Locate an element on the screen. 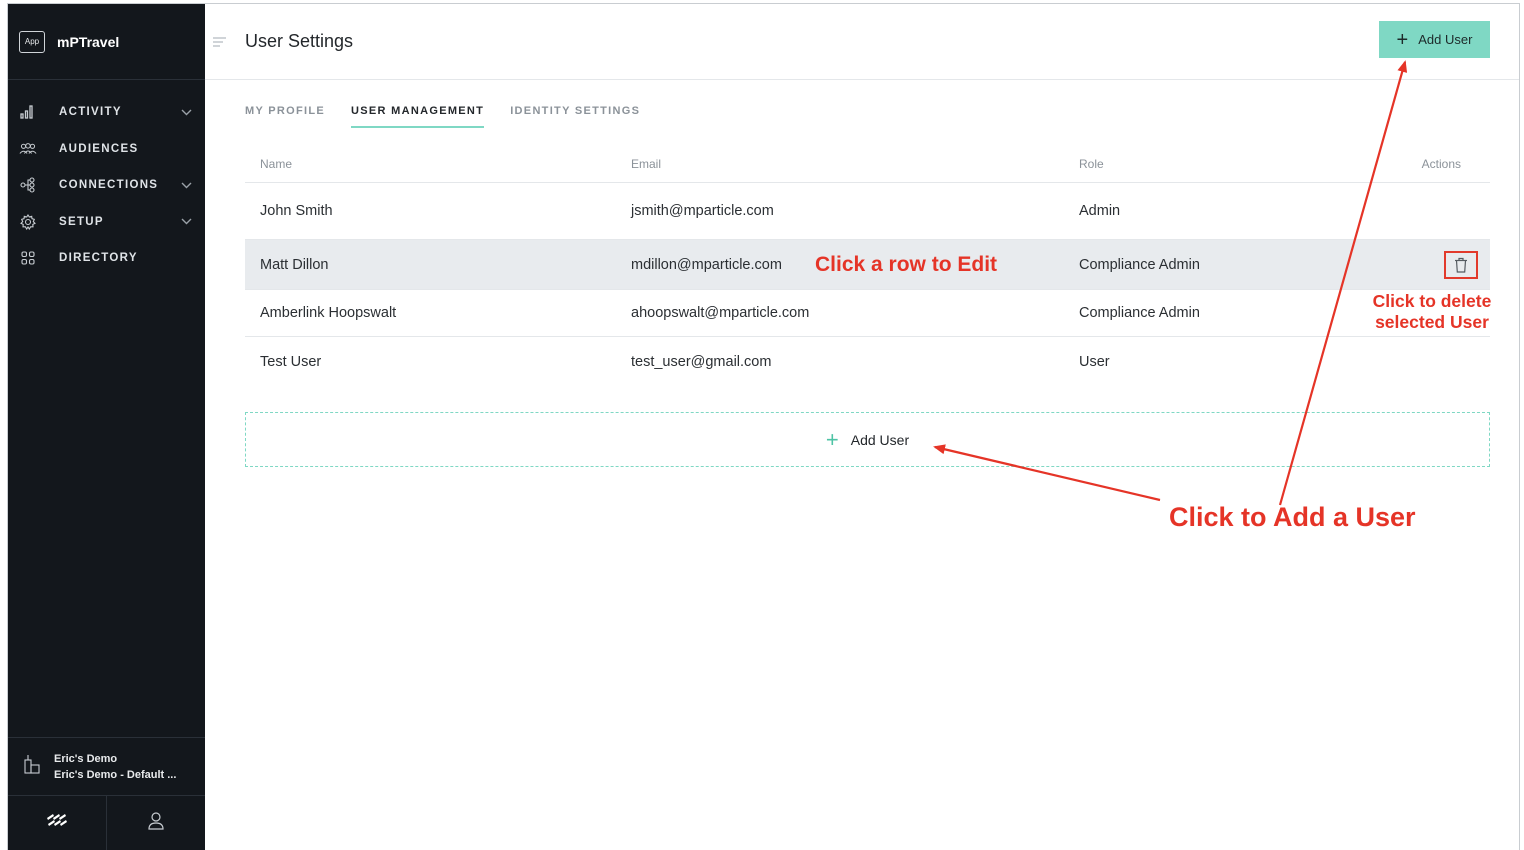 This screenshot has height=850, width=1524. sidebar-item-connections: CONNECTIONS is located at coordinates (106, 185).